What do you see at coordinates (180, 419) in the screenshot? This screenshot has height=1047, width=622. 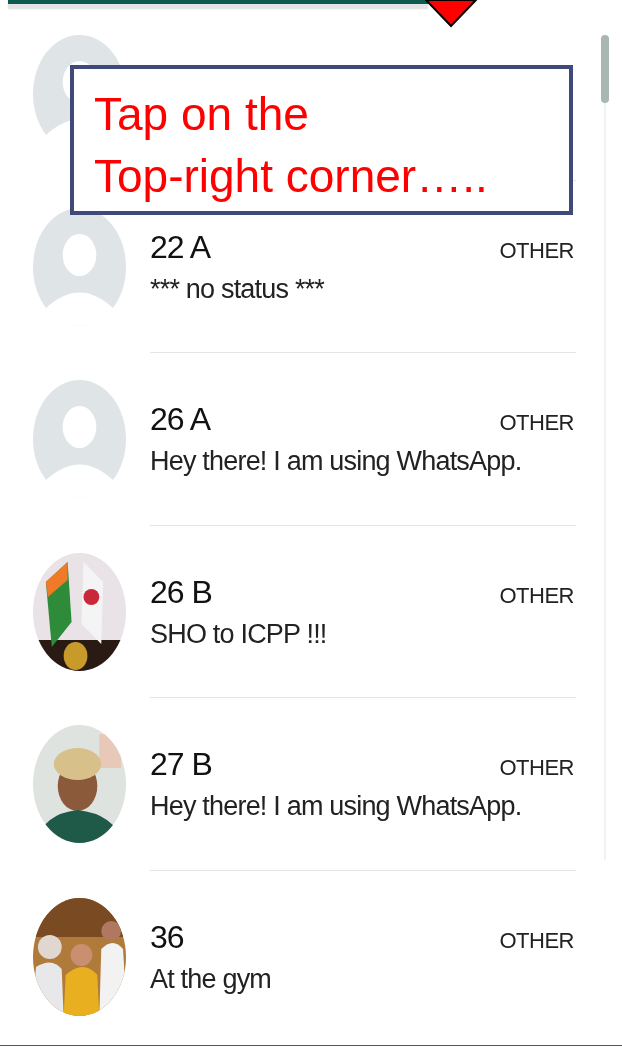 I see `contact-name: 26 A` at bounding box center [180, 419].